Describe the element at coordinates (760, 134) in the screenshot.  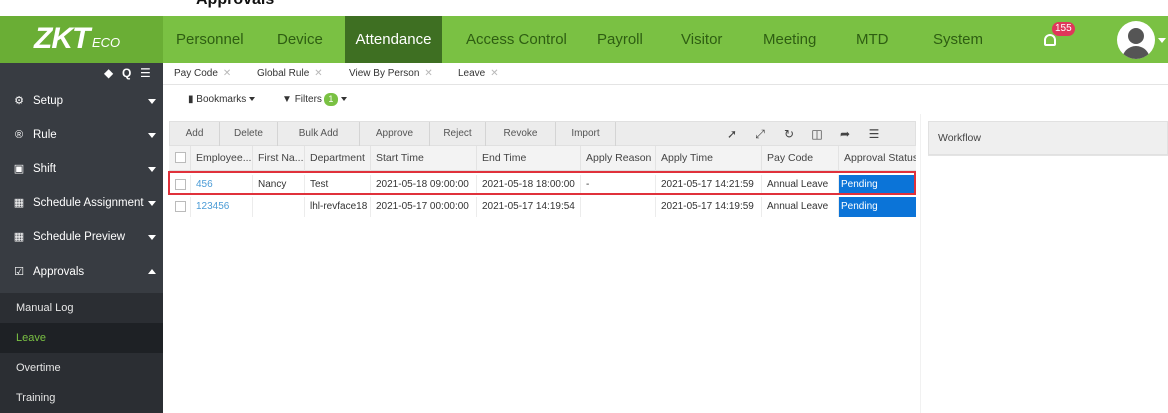
I see `expand-icon: ⤢` at that location.